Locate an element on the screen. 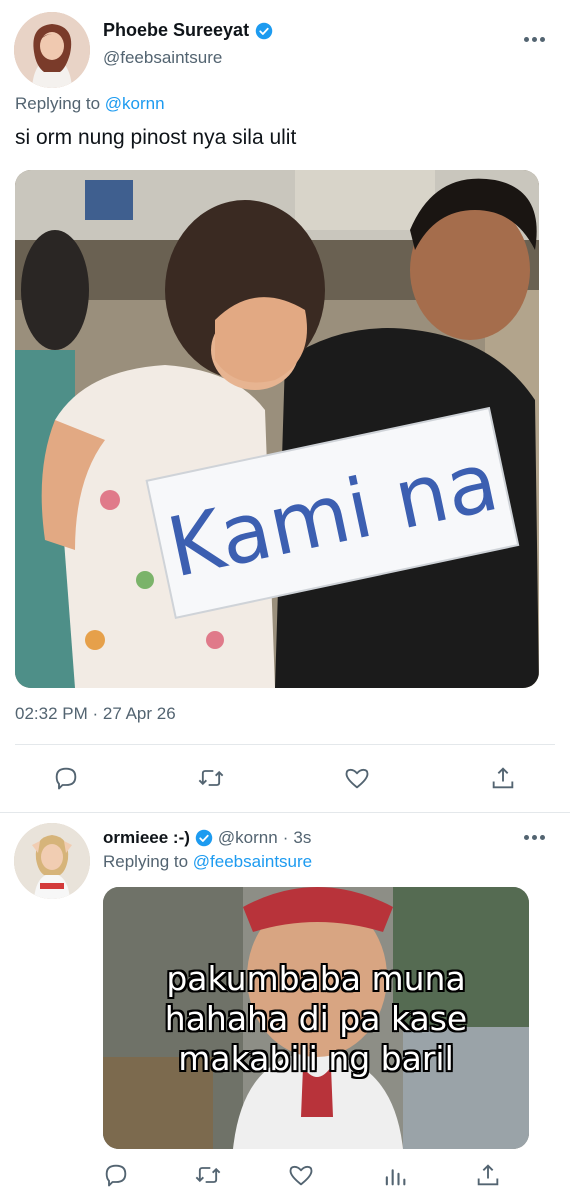 The height and width of the screenshot is (1200, 570). reply-replying-prefix: Replying to is located at coordinates (146, 861).